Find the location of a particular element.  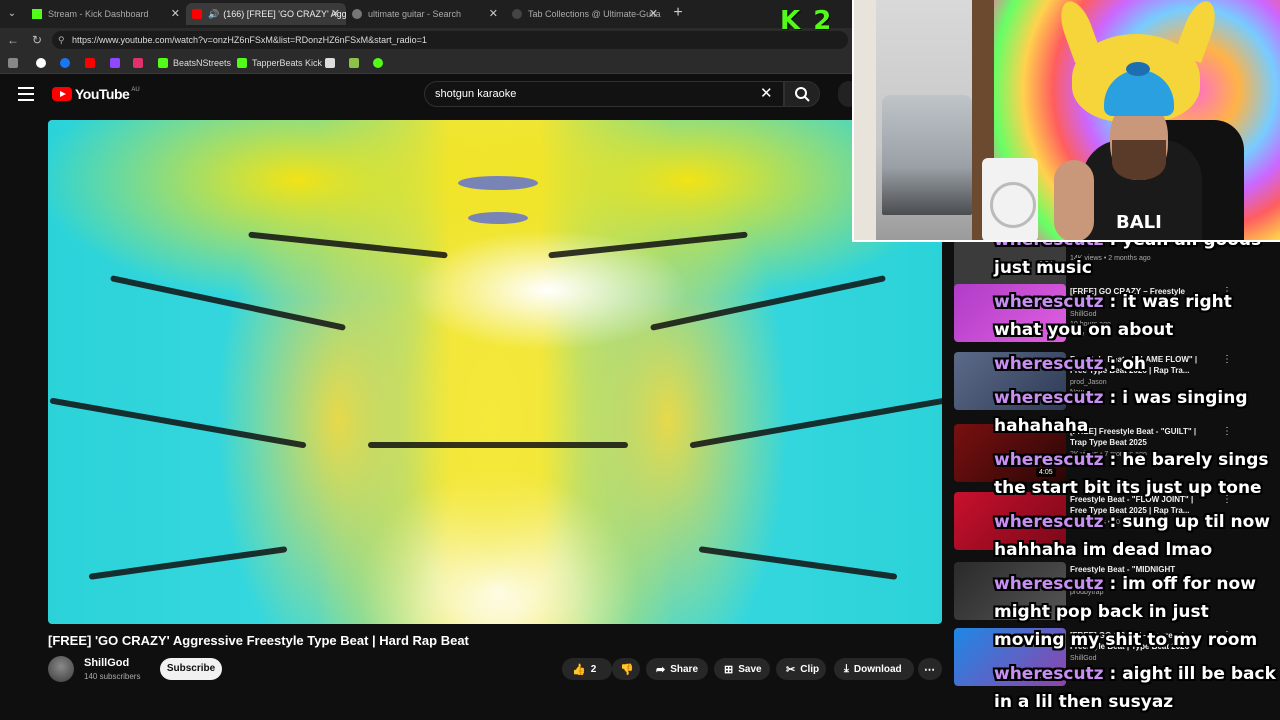

chat-text: : oh is located at coordinates (1124, 364).